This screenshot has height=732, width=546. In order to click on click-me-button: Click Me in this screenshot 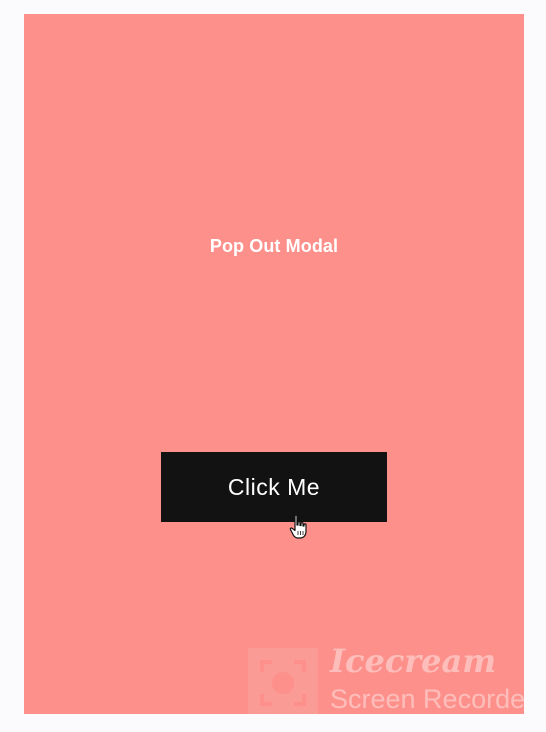, I will do `click(274, 487)`.